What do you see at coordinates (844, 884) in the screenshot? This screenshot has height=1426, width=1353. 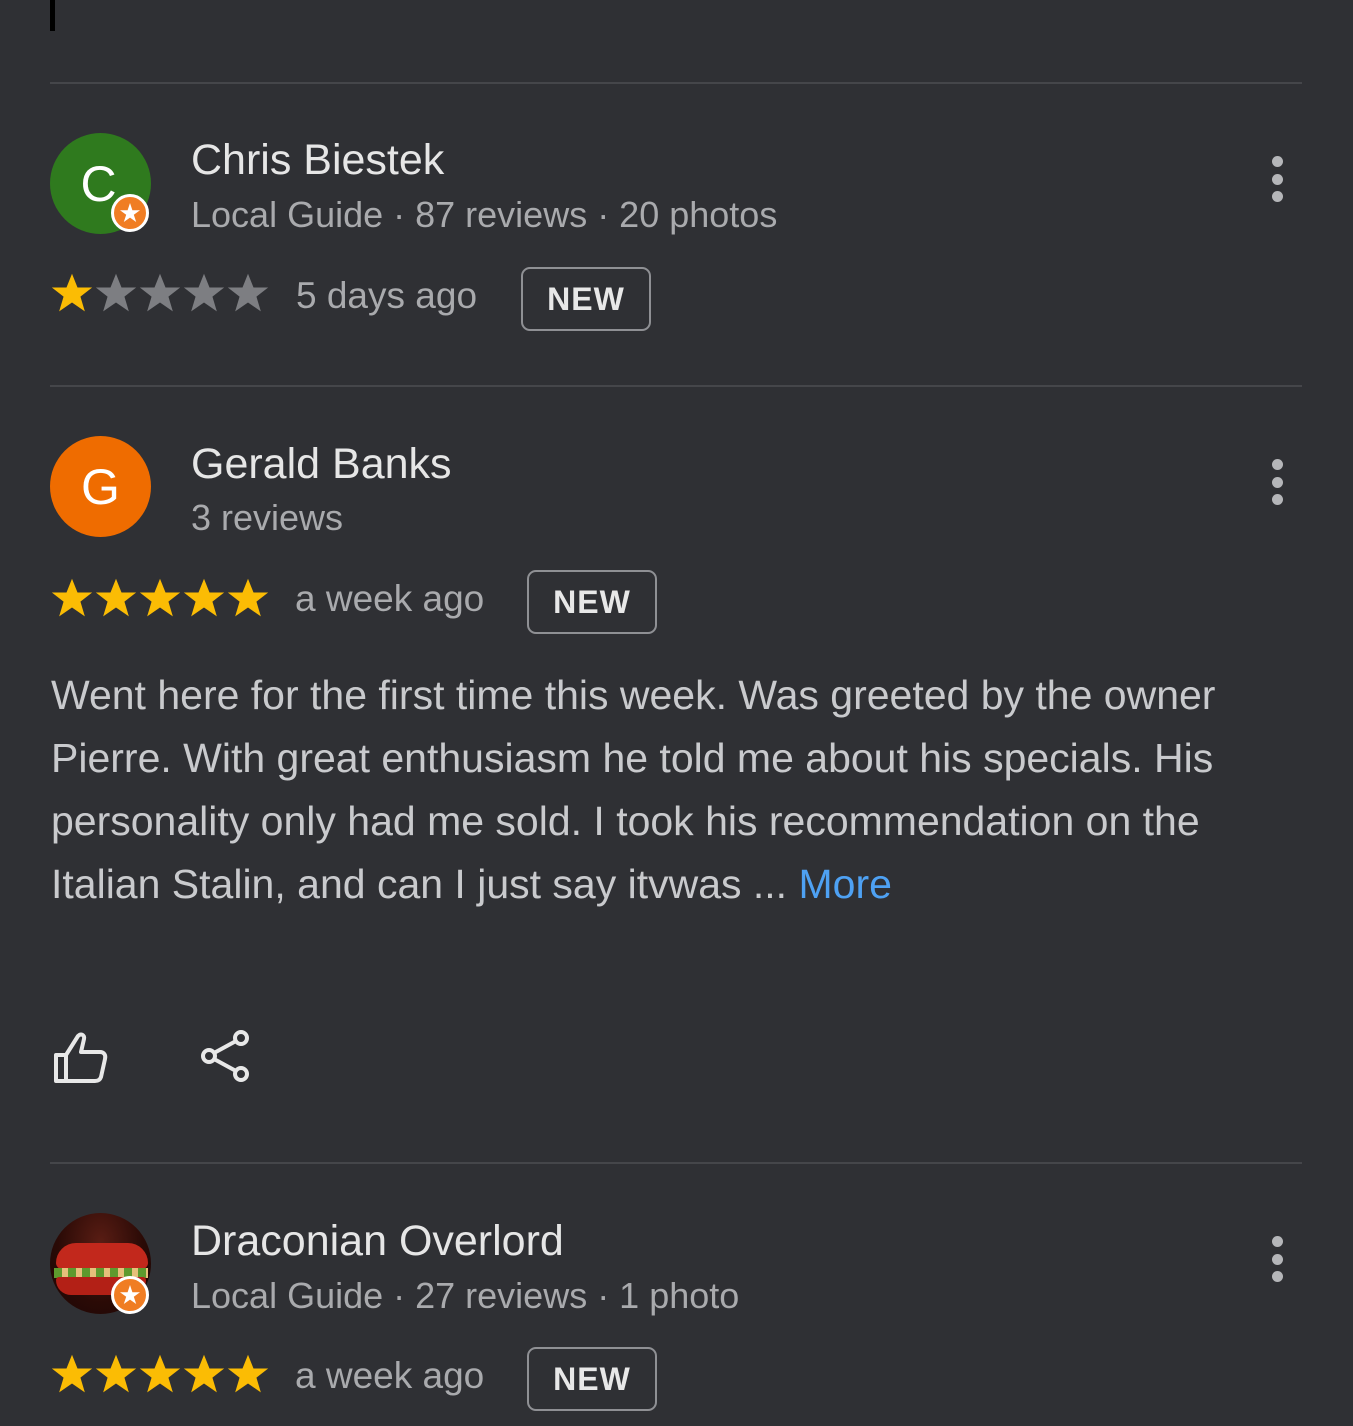 I see `more-link: More` at bounding box center [844, 884].